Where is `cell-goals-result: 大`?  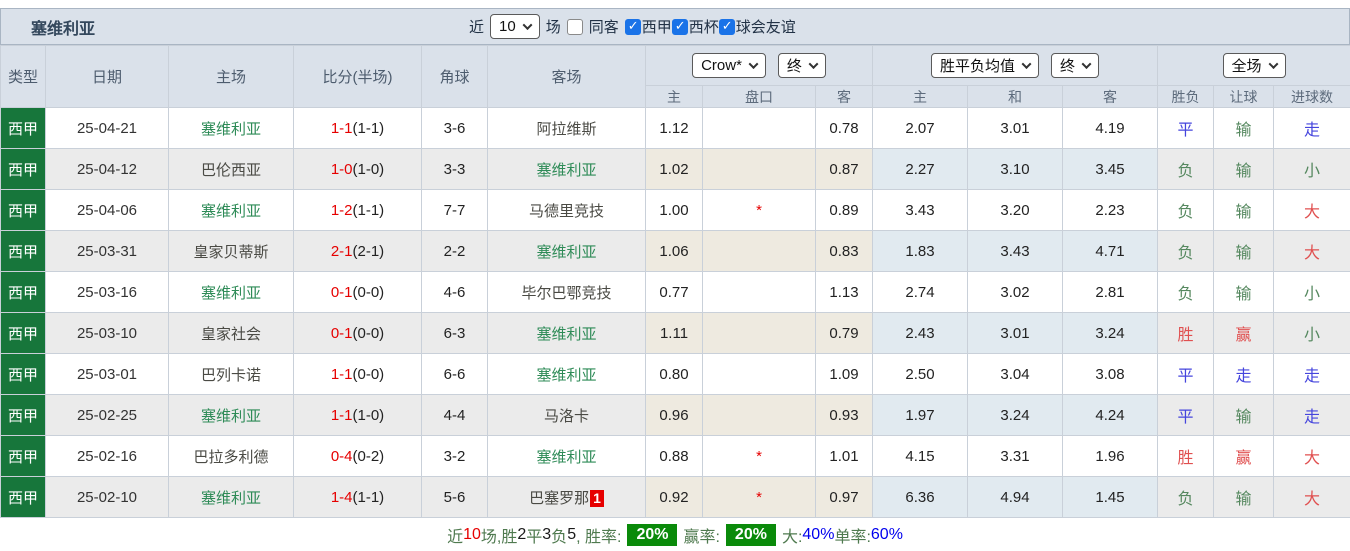
cell-goals-result: 大 is located at coordinates (1311, 251).